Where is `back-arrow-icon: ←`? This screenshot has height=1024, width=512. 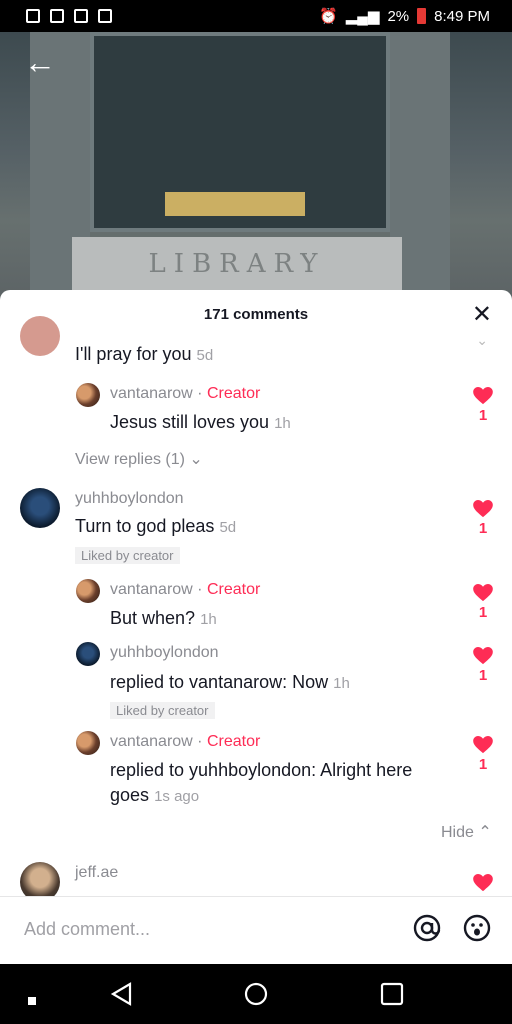
back-arrow-icon: ← is located at coordinates (40, 62).